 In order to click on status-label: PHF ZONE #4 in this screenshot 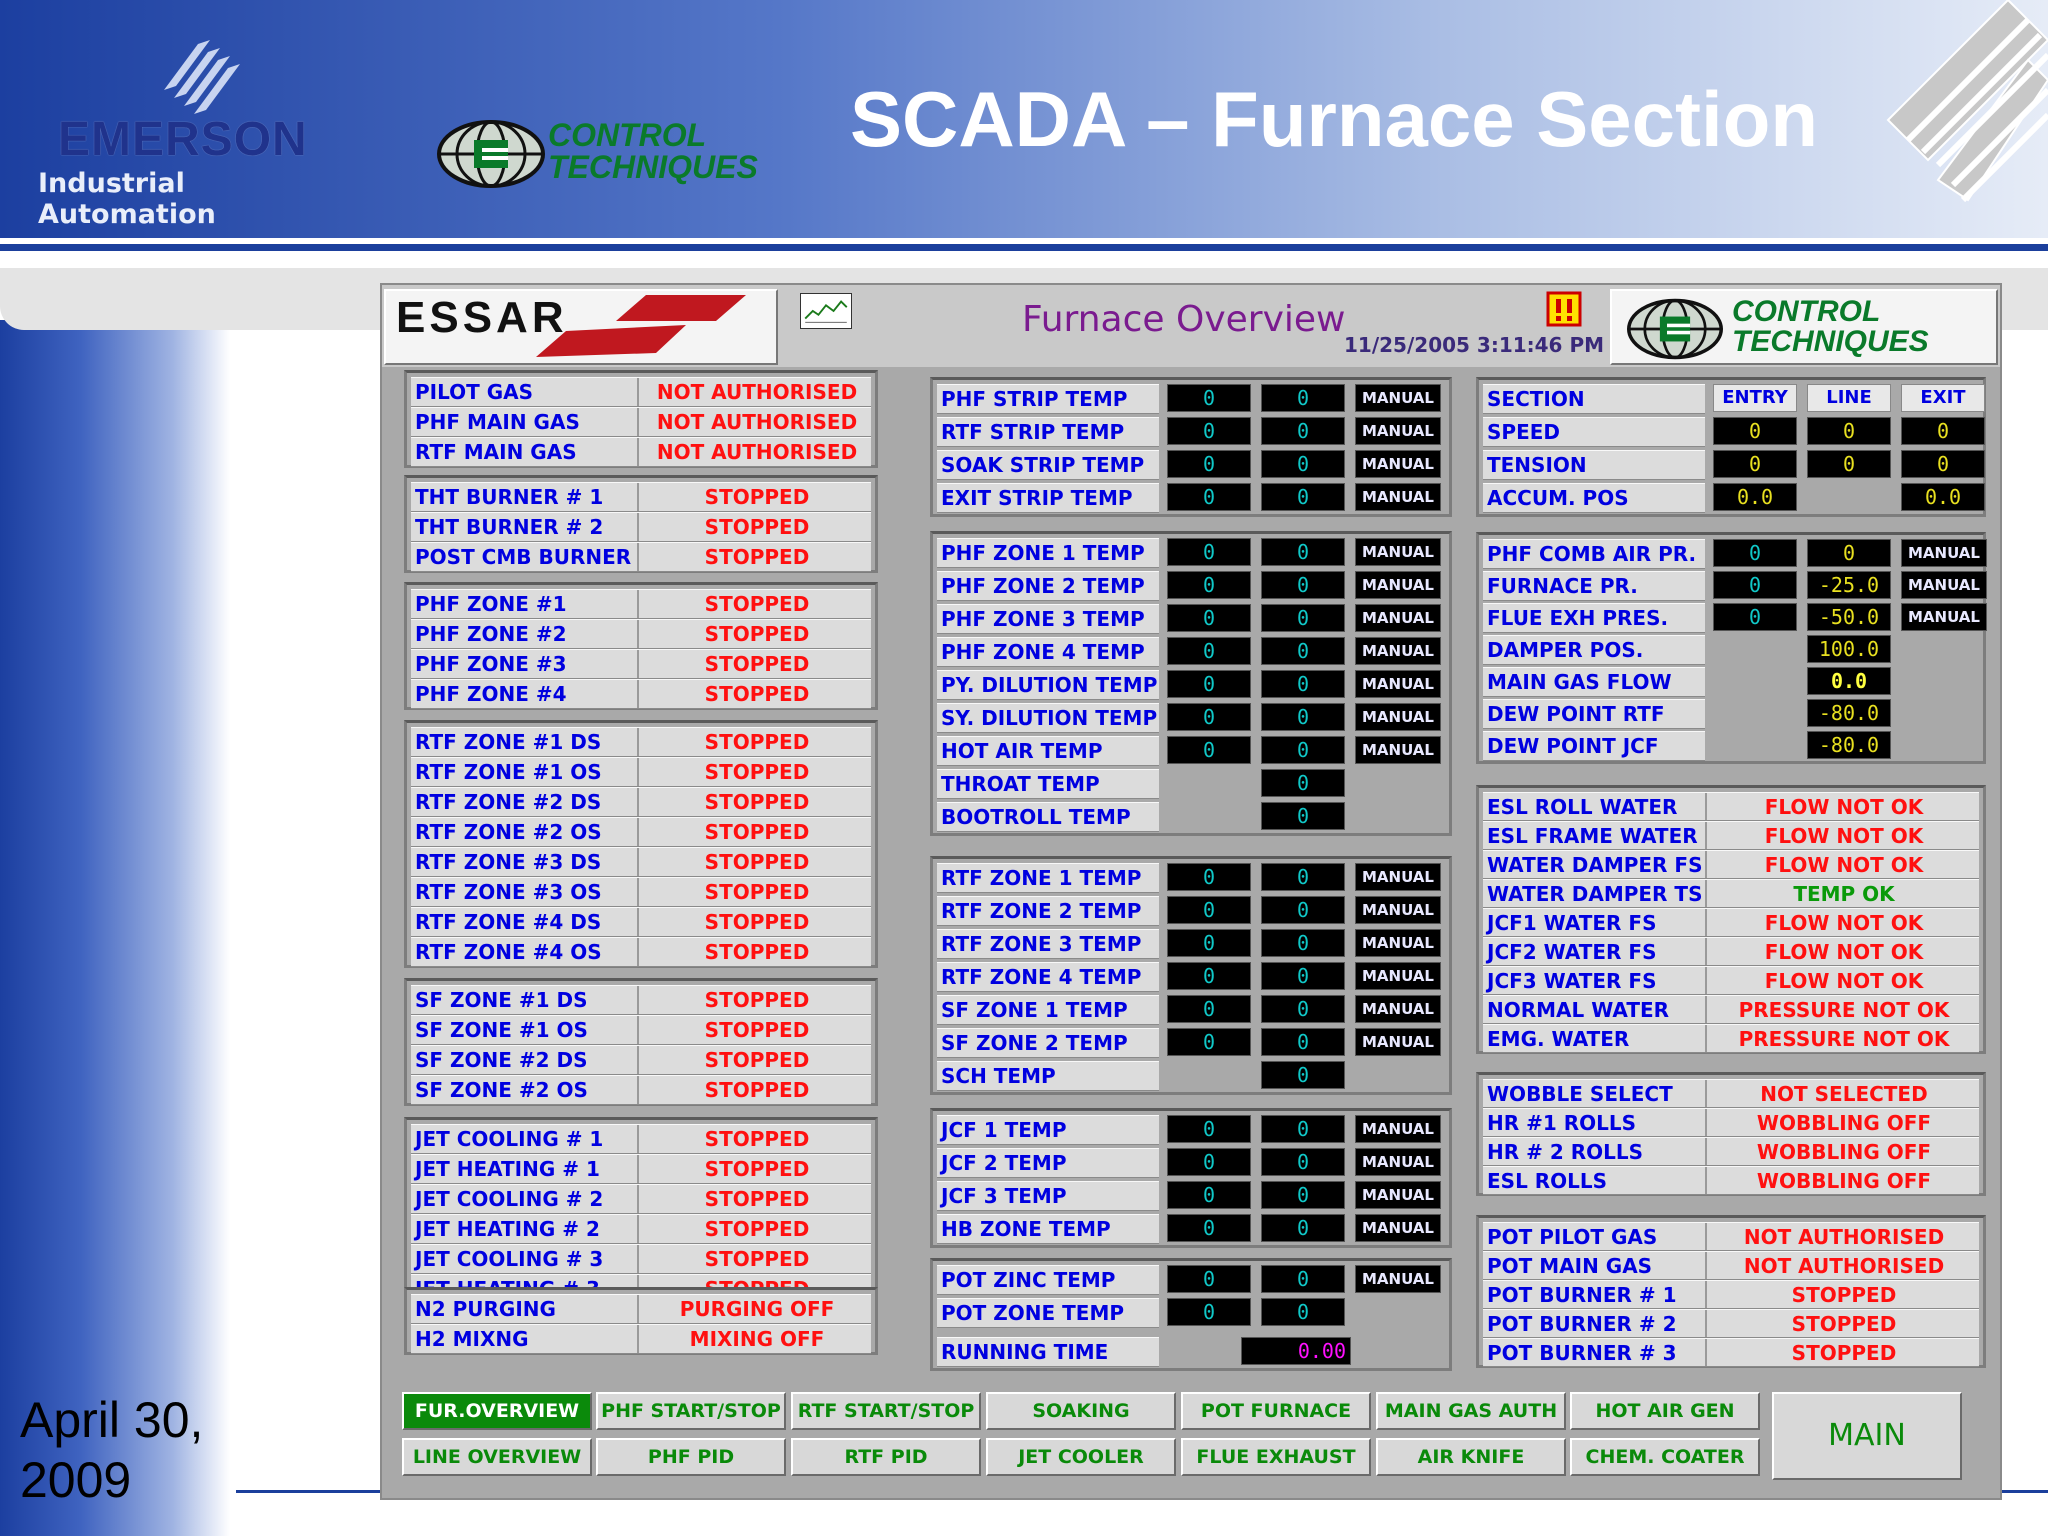, I will do `click(491, 694)`.